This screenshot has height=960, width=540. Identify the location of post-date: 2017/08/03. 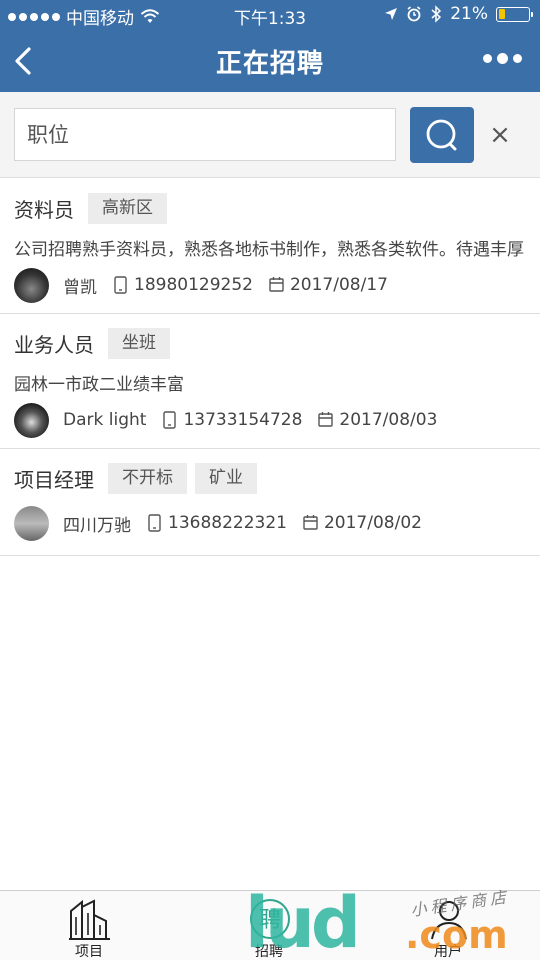
(388, 420).